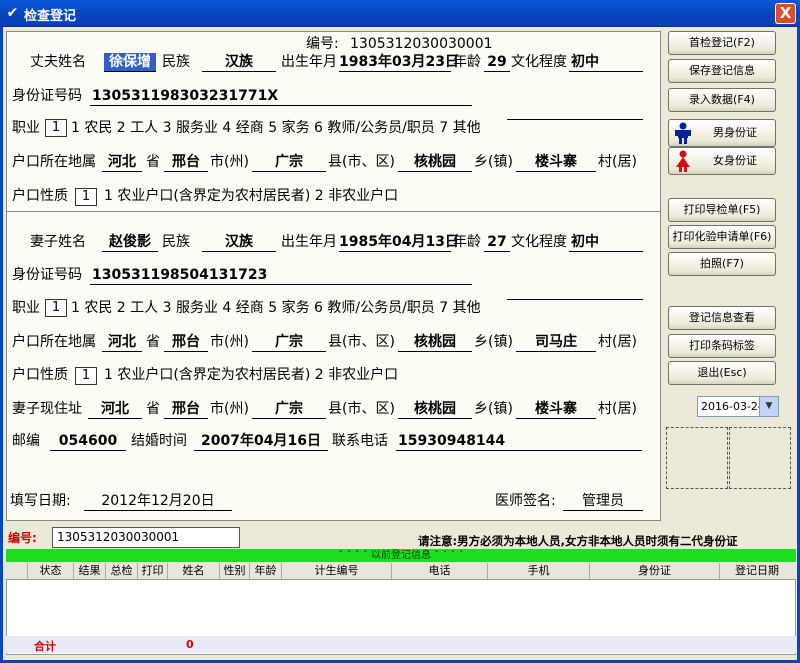 This screenshot has width=800, height=663. What do you see at coordinates (525, 501) in the screenshot?
I see `doctor-label: 医师签名:` at bounding box center [525, 501].